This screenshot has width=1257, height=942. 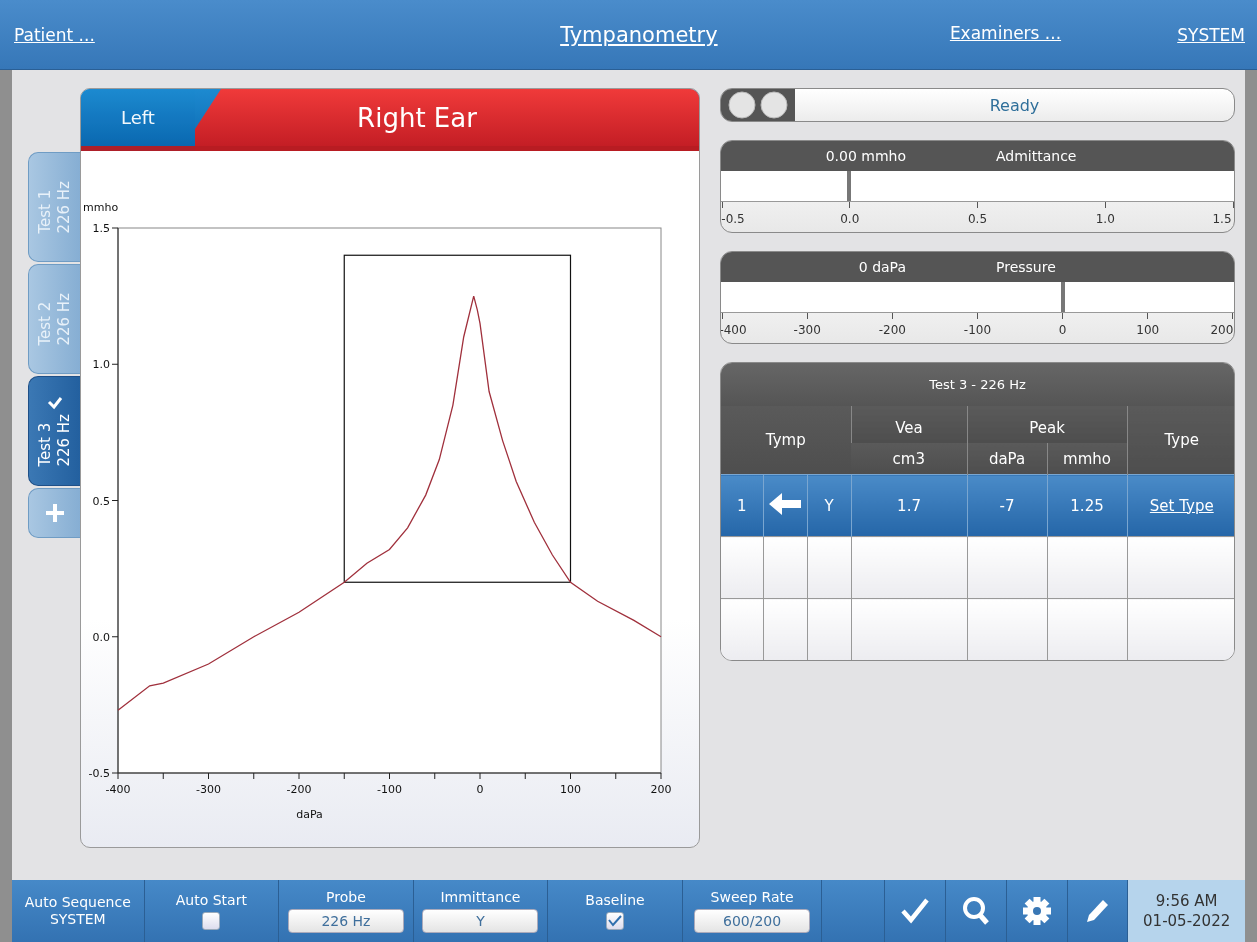 What do you see at coordinates (915, 911) in the screenshot?
I see `confirm-check-icon` at bounding box center [915, 911].